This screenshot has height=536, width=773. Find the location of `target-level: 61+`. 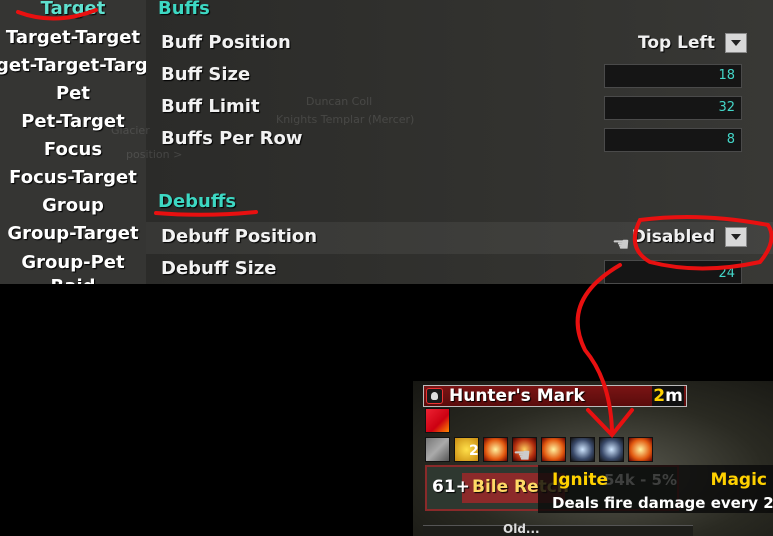

target-level: 61+ is located at coordinates (451, 487).